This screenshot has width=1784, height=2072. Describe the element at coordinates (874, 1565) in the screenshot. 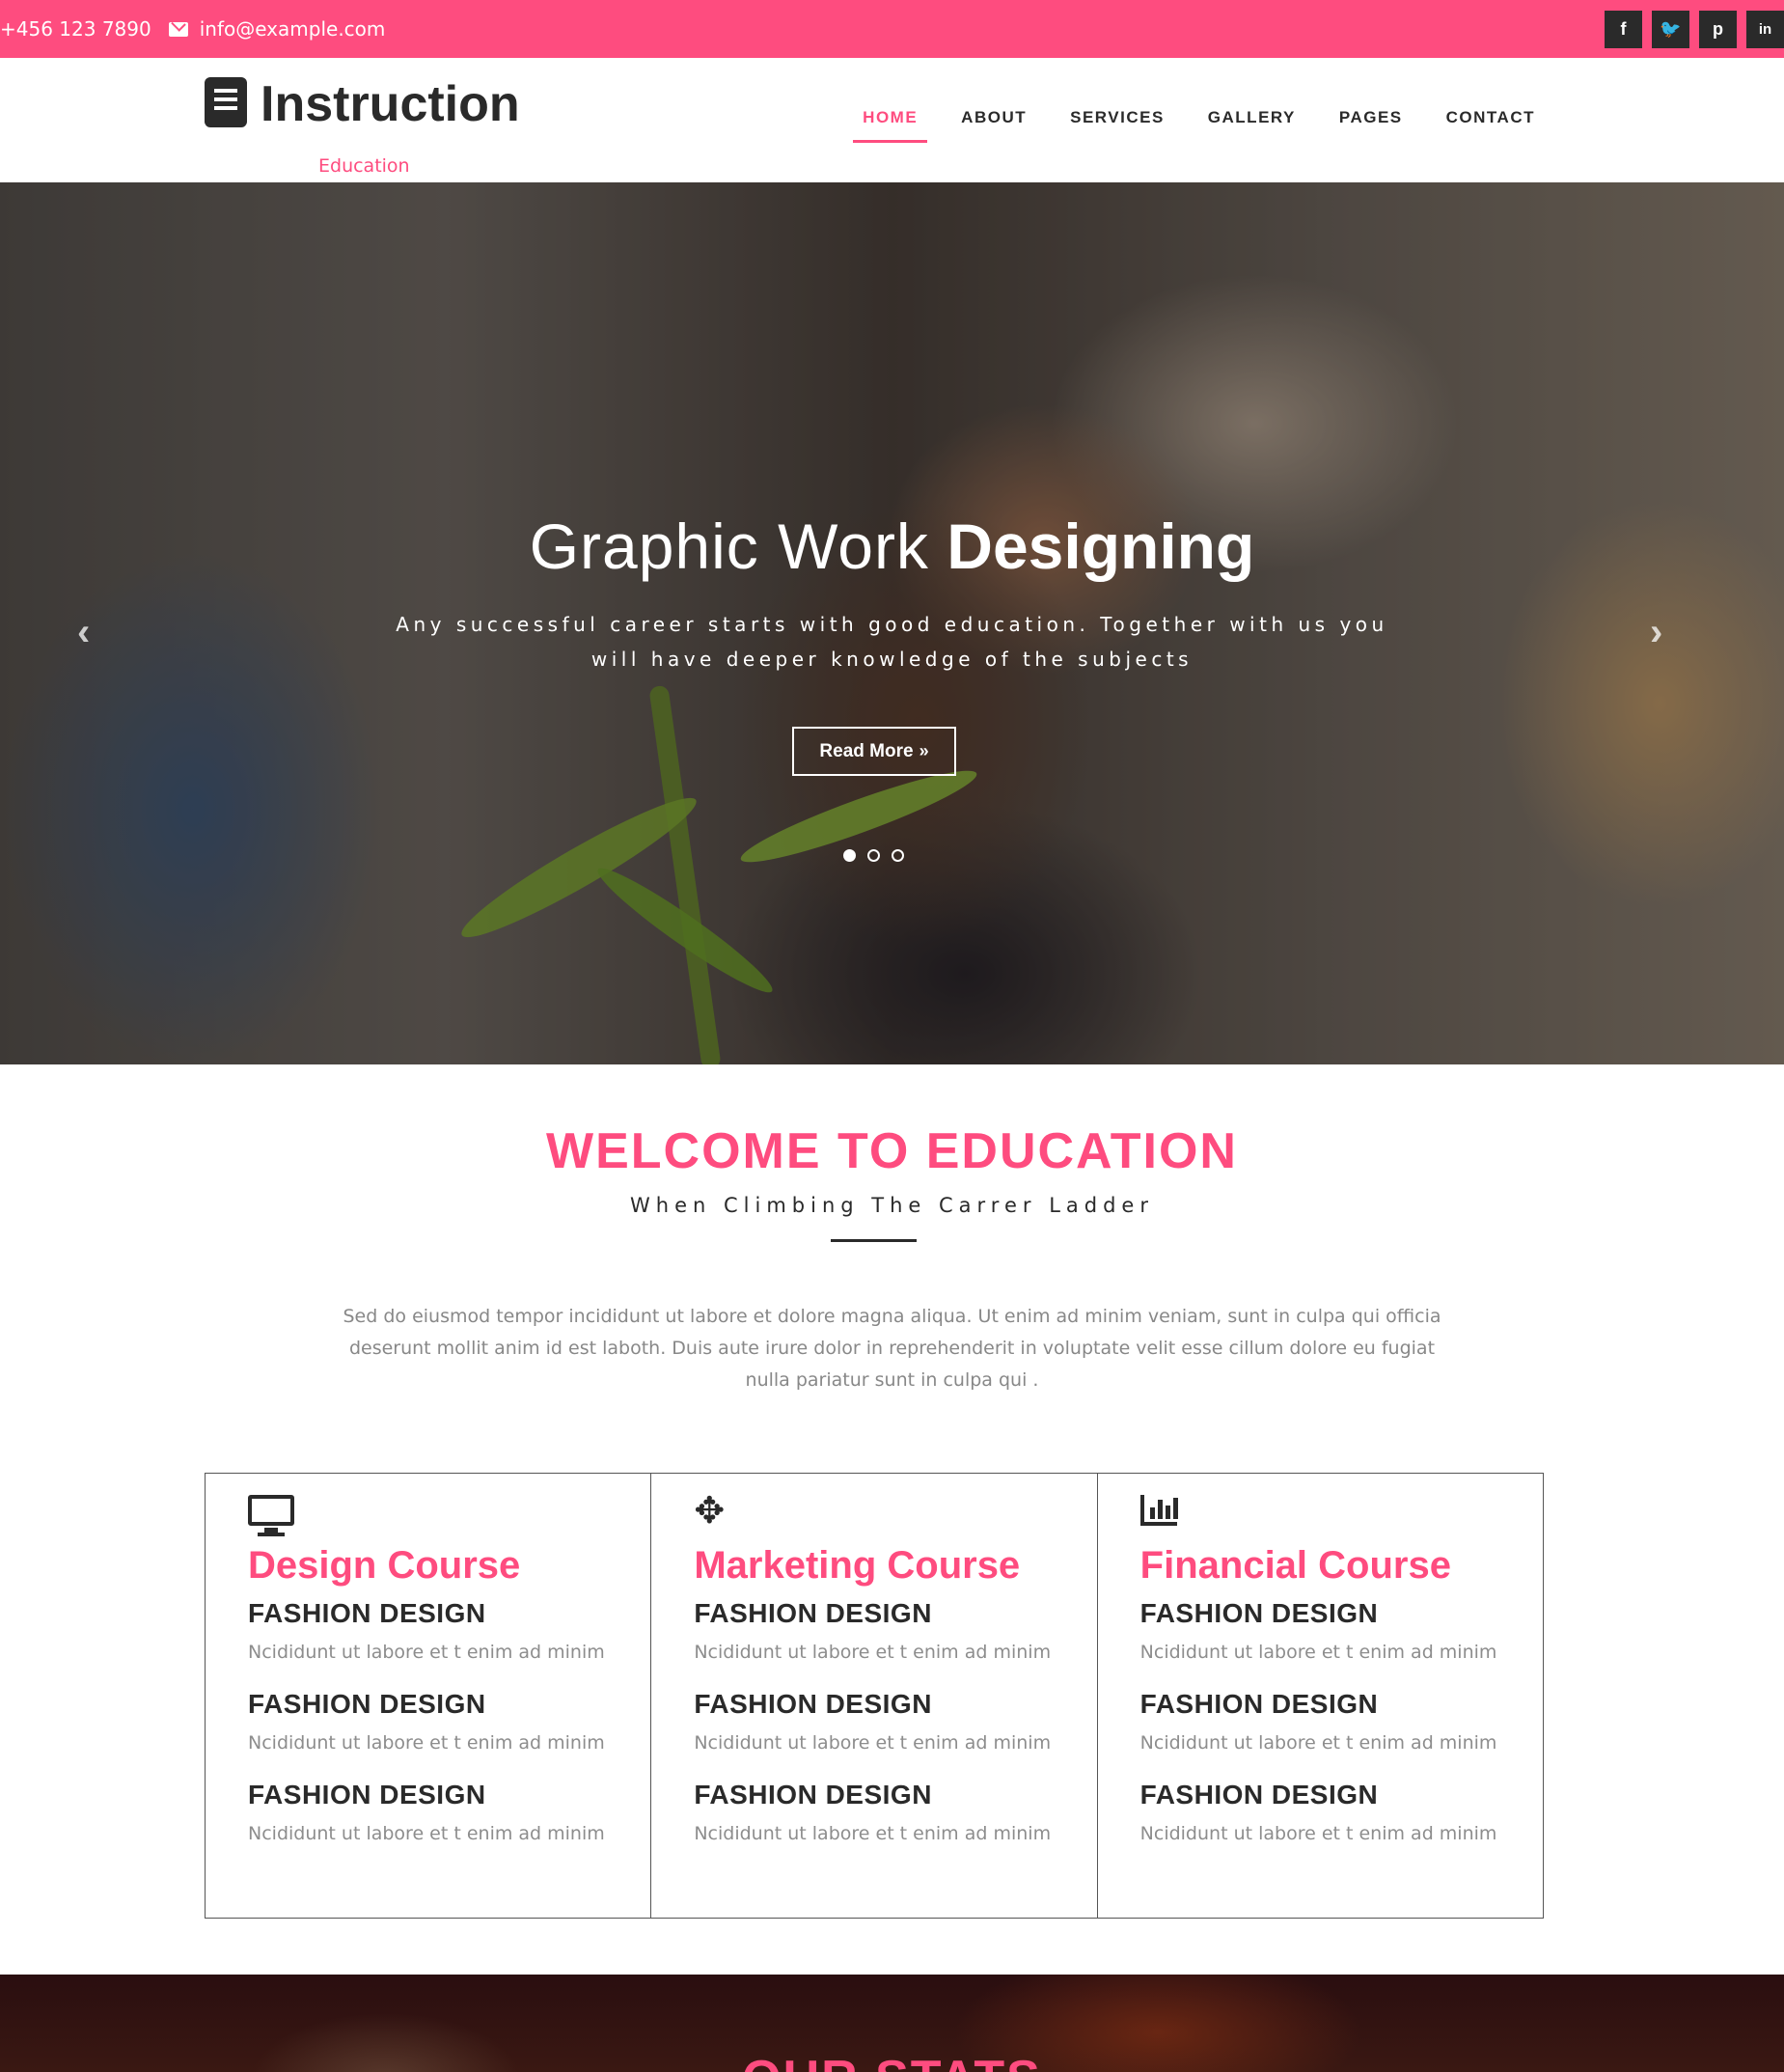

I see `course-title: Marketing Course` at that location.